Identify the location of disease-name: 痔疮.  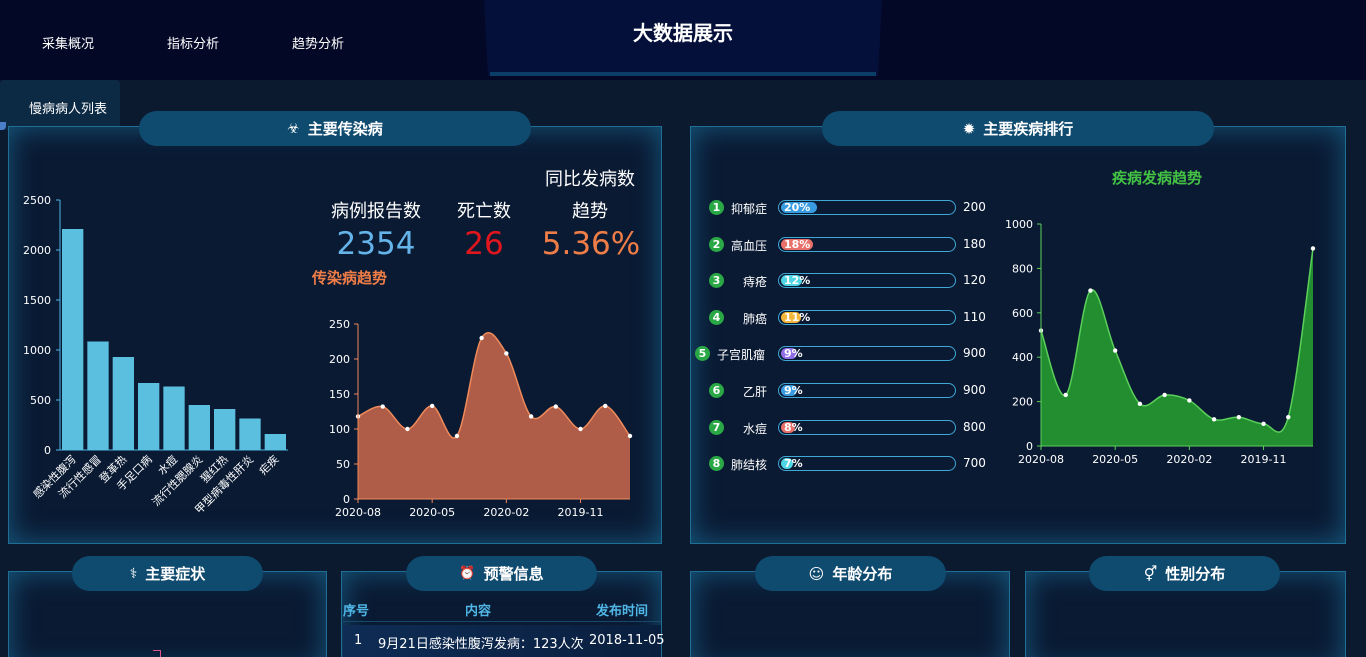
(754, 282).